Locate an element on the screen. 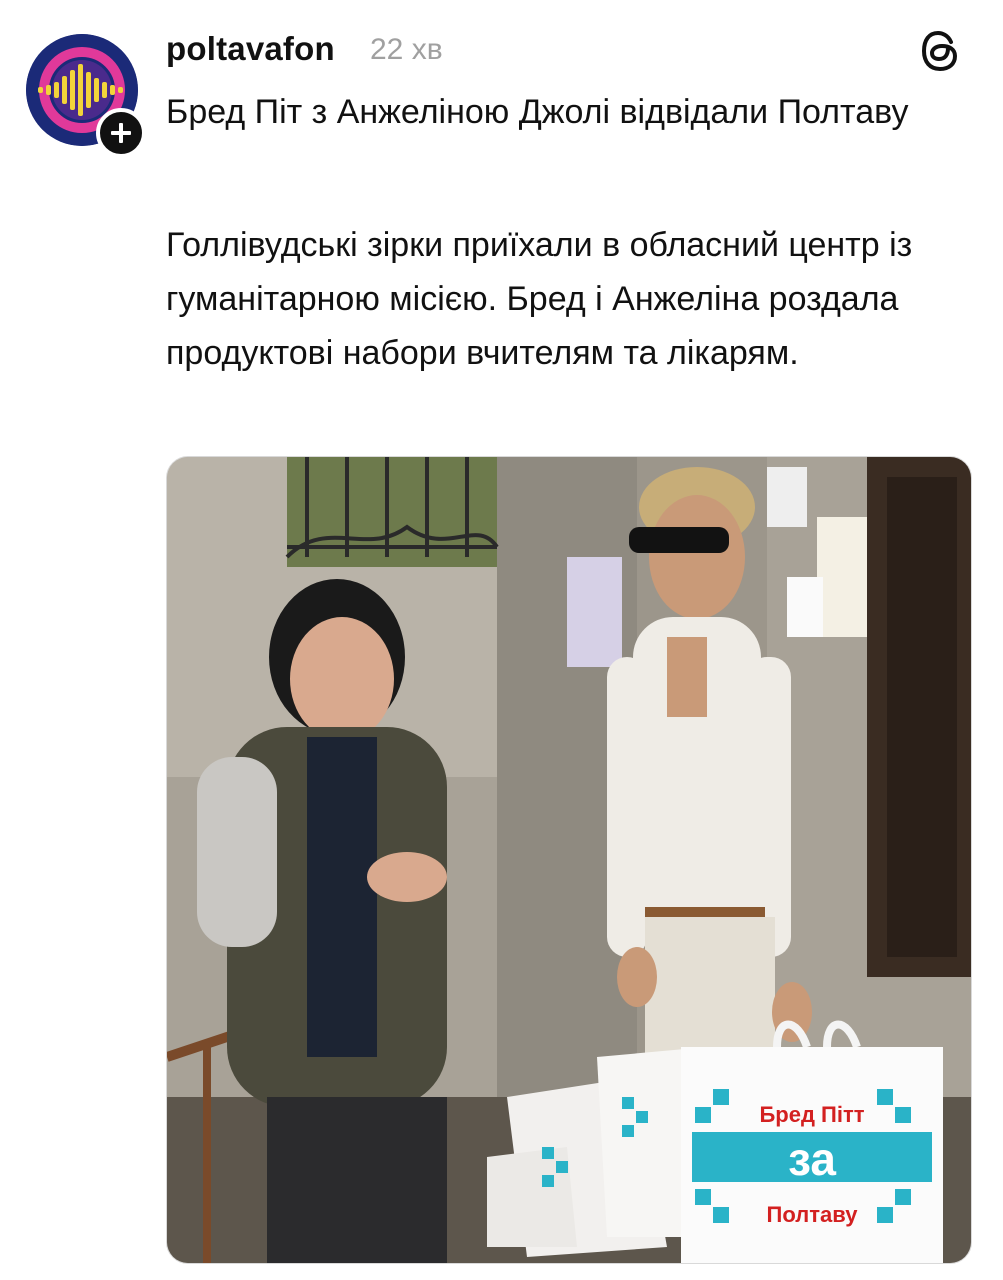 Image resolution: width=1003 pixels, height=1280 pixels. plus-icon is located at coordinates (121, 133).